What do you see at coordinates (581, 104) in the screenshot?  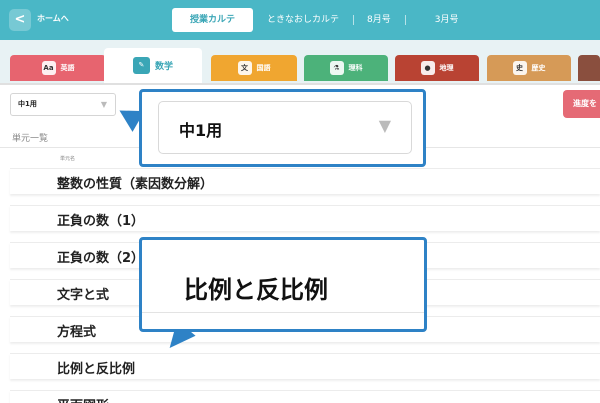 I see `progress-button: 進度を` at bounding box center [581, 104].